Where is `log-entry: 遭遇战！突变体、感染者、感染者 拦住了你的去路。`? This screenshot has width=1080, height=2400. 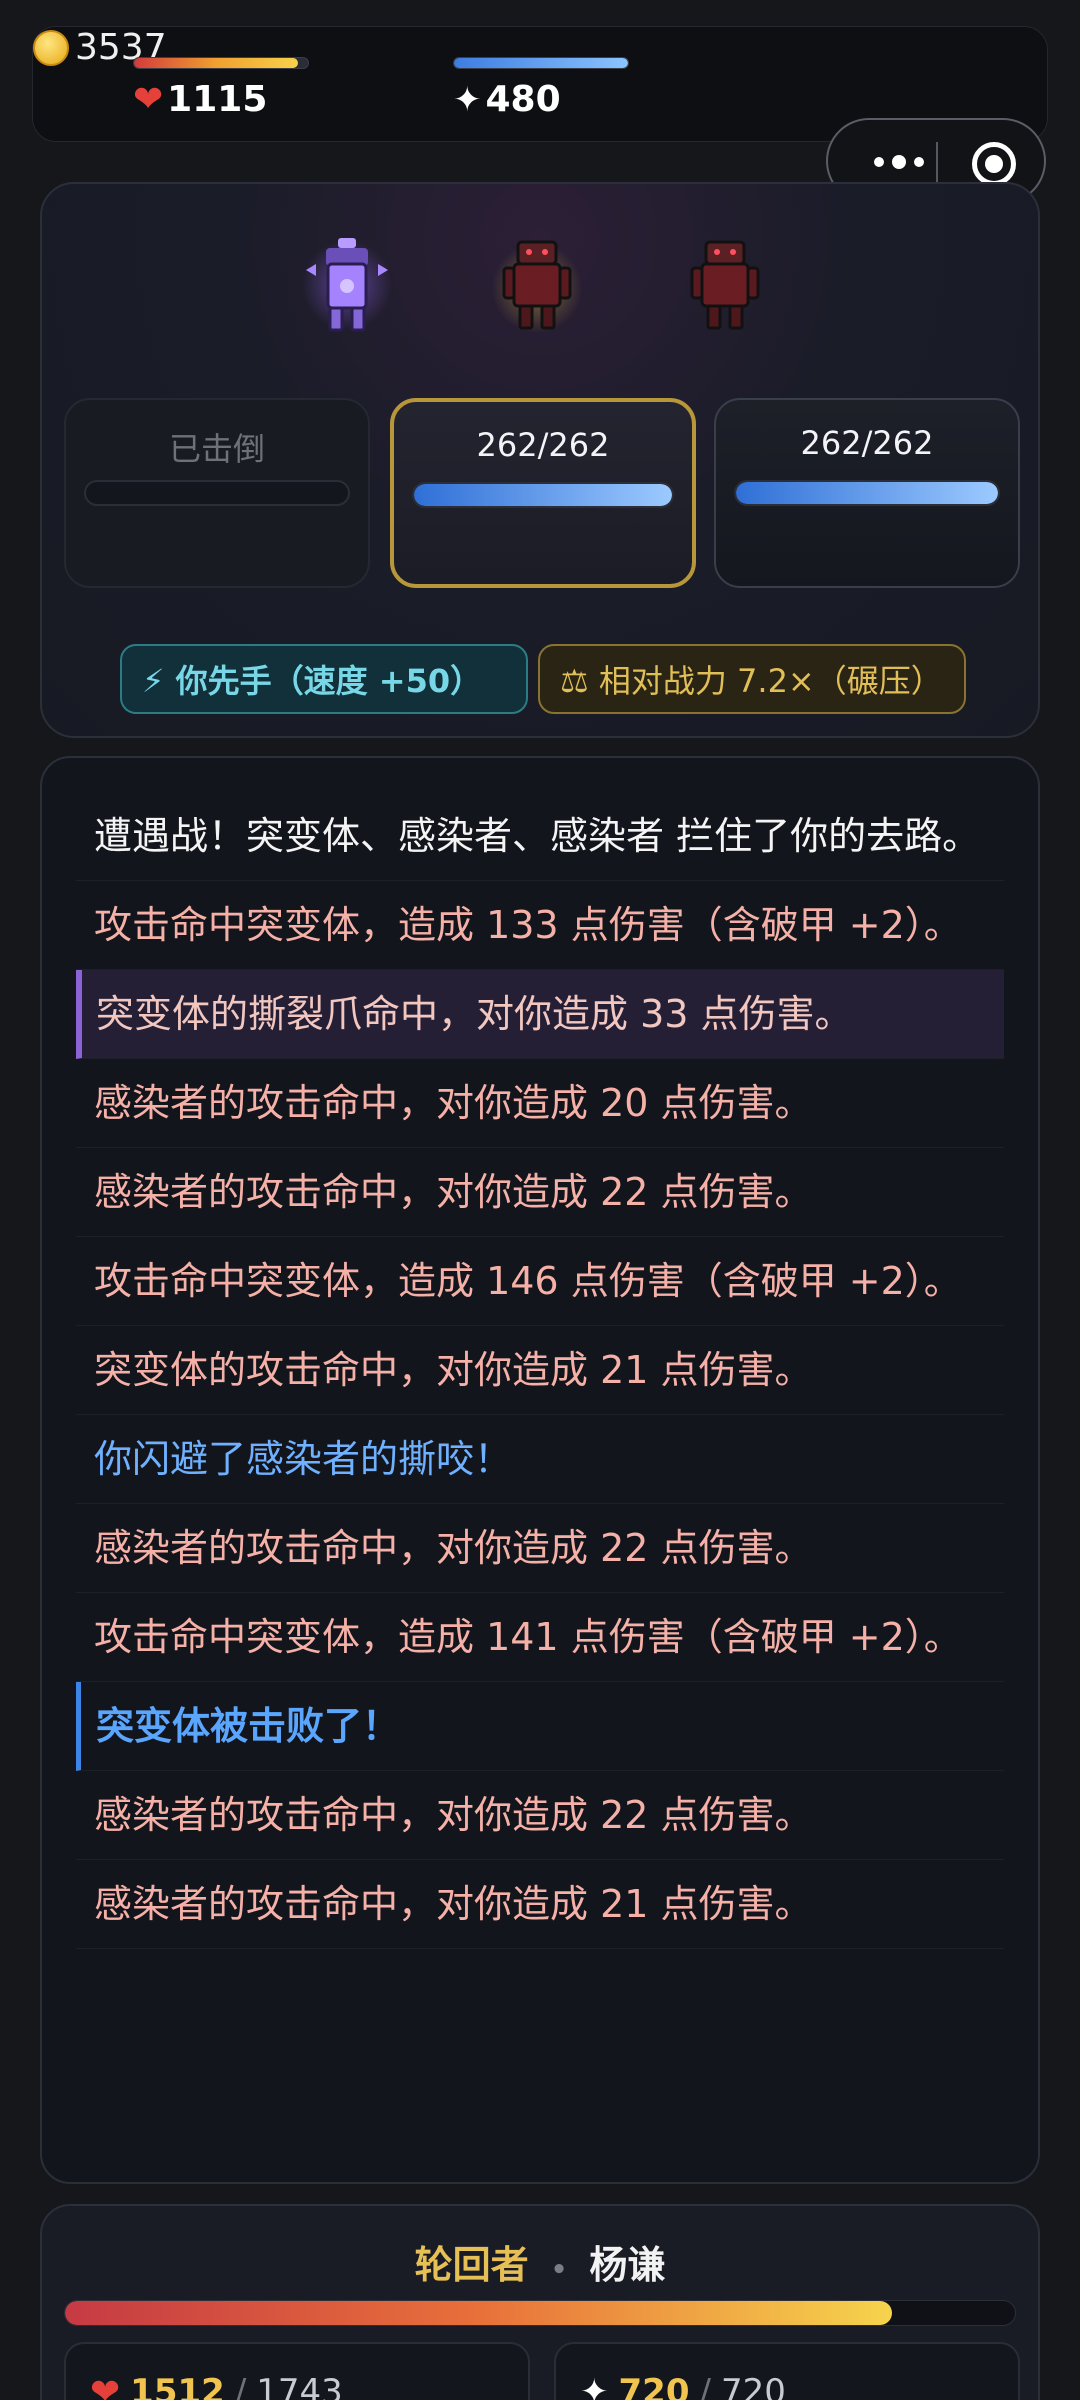
log-entry: 遭遇战！突变体、感染者、感染者 拦住了你的去路。 is located at coordinates (540, 836).